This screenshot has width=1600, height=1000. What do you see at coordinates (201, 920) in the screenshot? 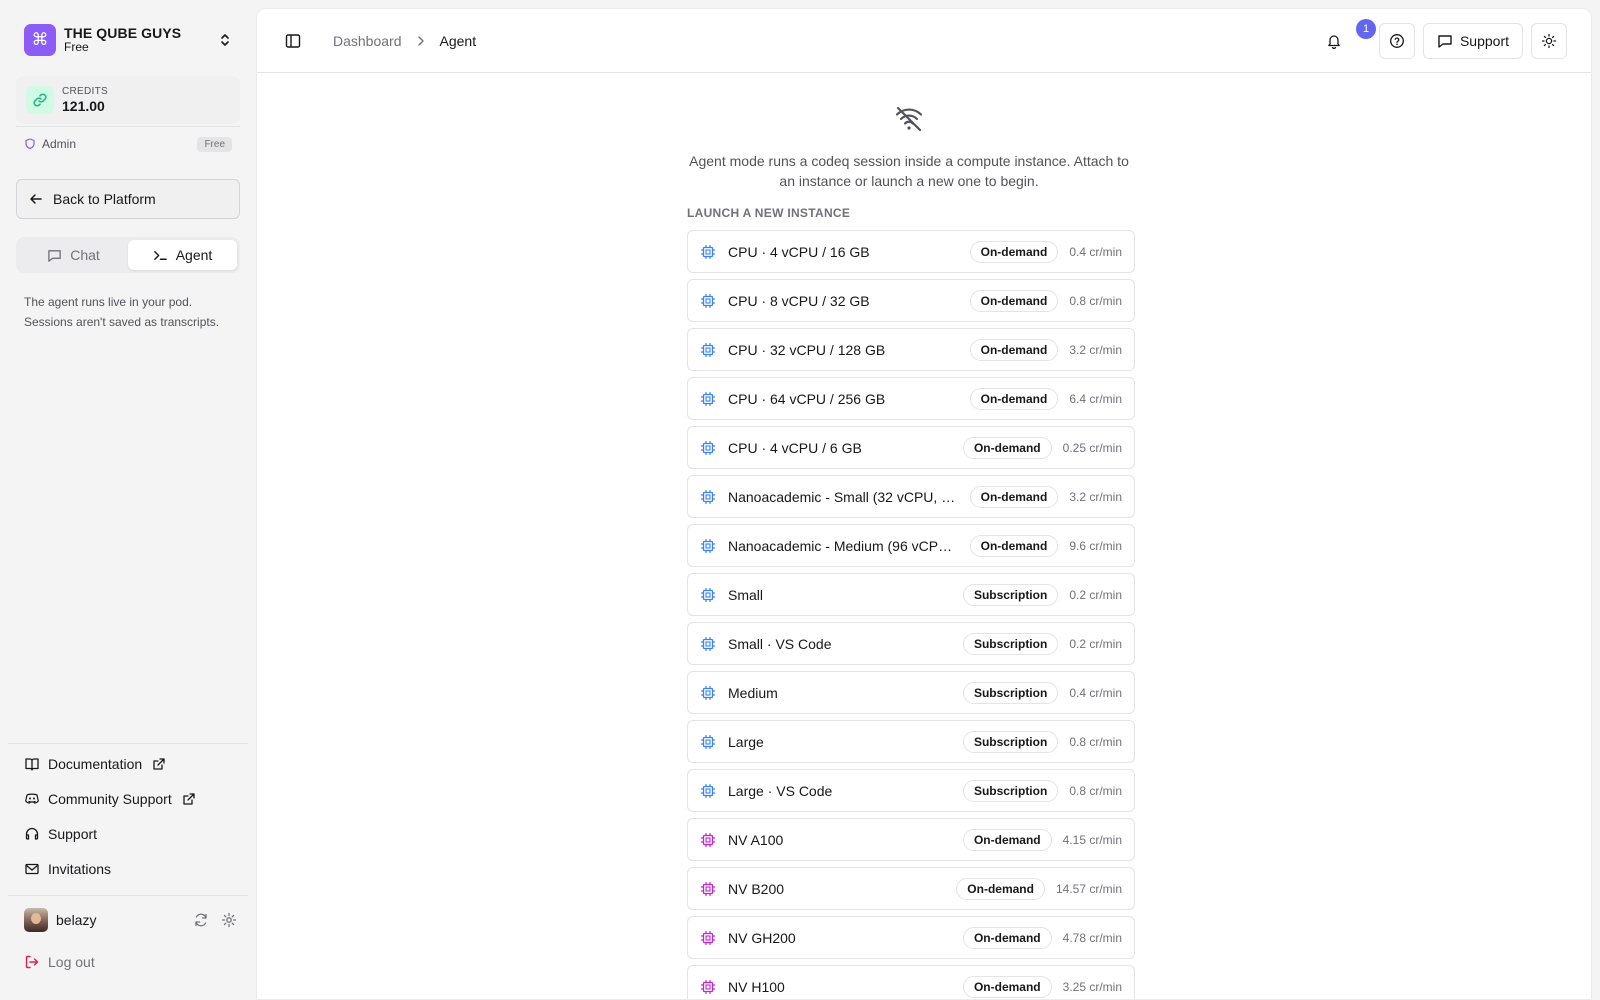
I see `refresh-icon` at bounding box center [201, 920].